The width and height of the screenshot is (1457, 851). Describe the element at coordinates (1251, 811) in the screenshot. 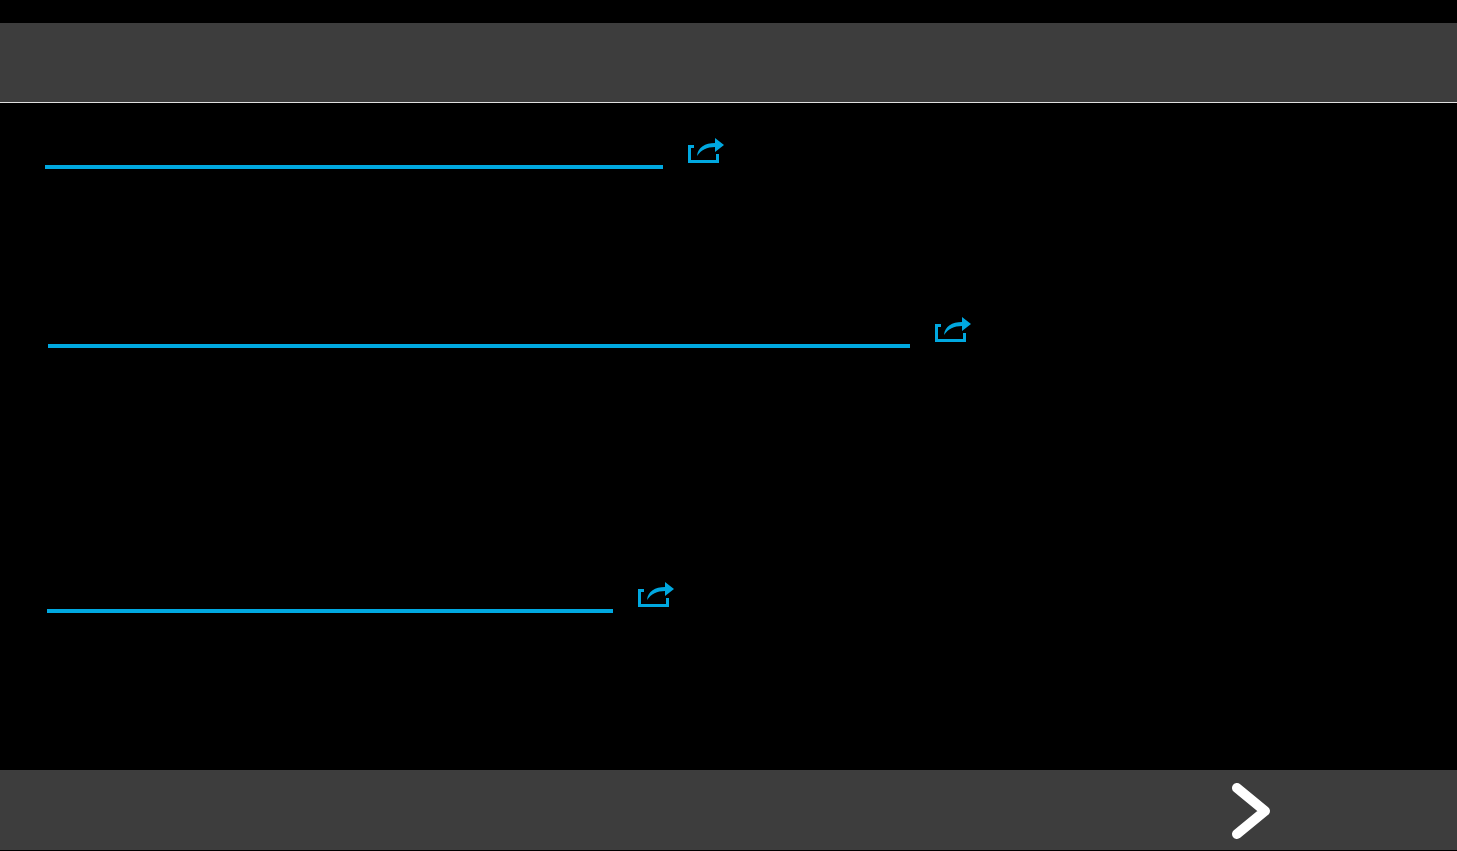

I see `next-button` at that location.